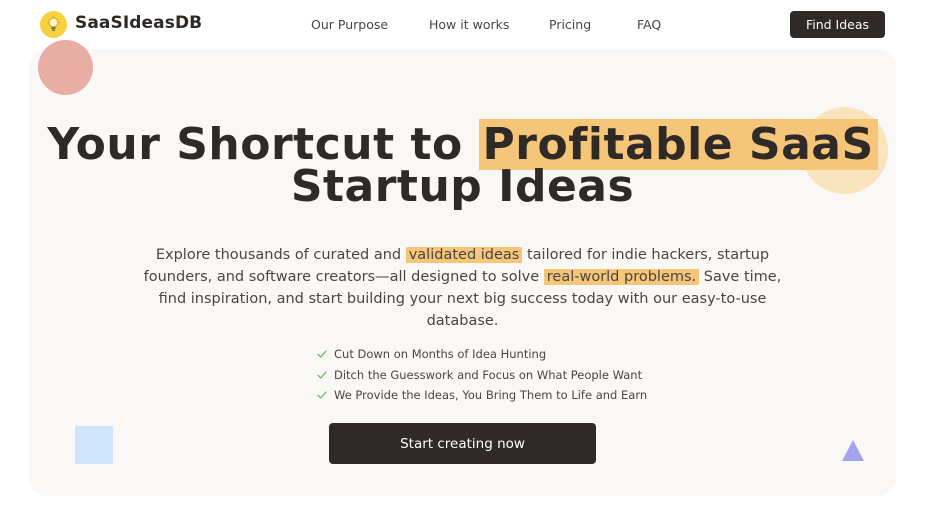 Image resolution: width=925 pixels, height=520 pixels. What do you see at coordinates (65, 67) in the screenshot?
I see `decorative-circle-red` at bounding box center [65, 67].